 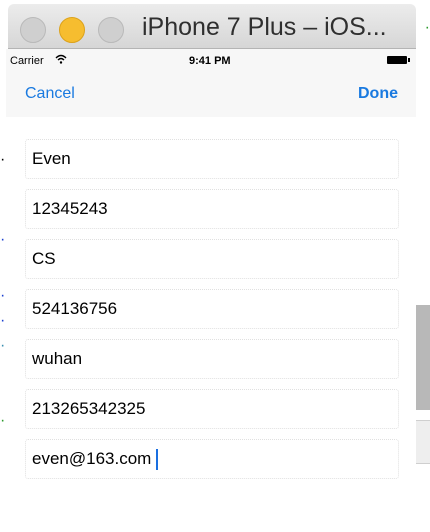 I want to click on name-field, so click(x=207, y=159).